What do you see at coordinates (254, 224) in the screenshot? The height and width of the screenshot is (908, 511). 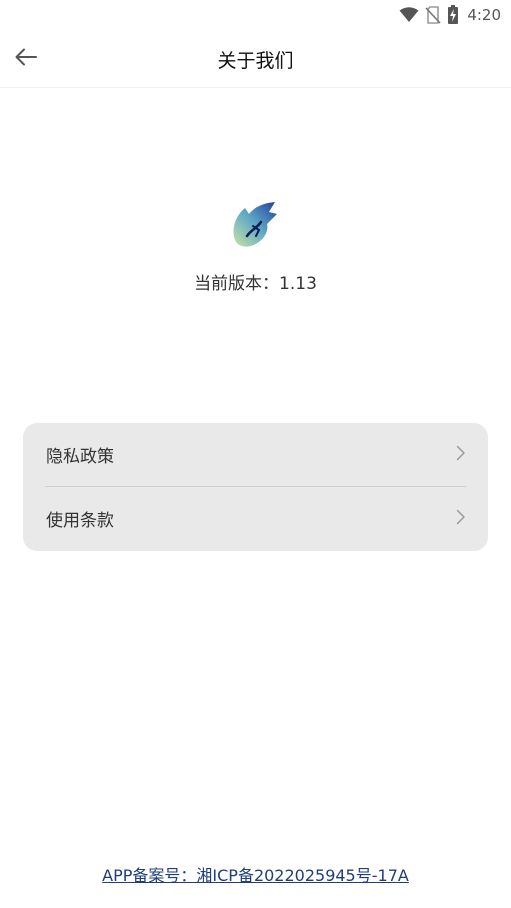 I see `dragon-logo-icon` at bounding box center [254, 224].